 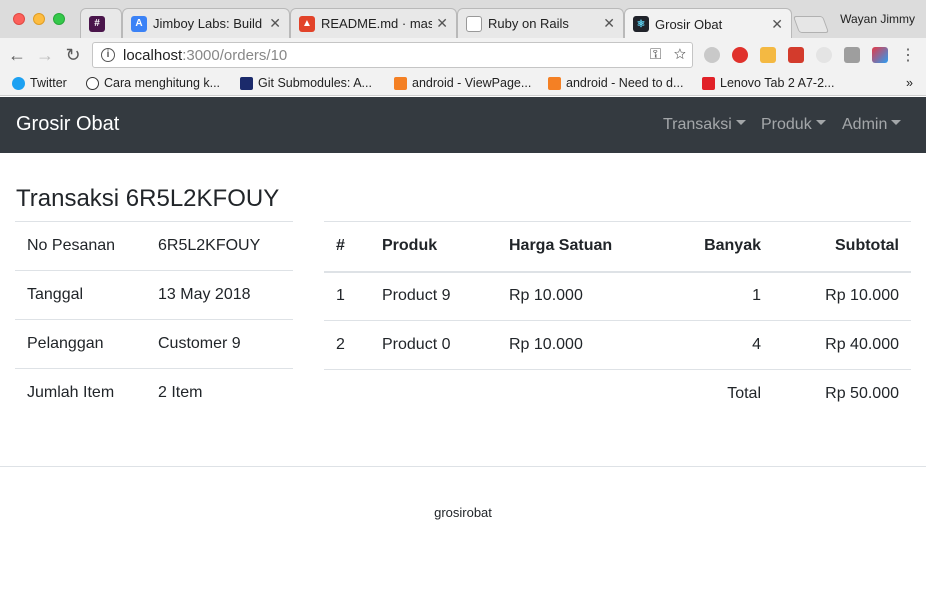 What do you see at coordinates (219, 295) in the screenshot?
I see `info-value: 13 May 2018` at bounding box center [219, 295].